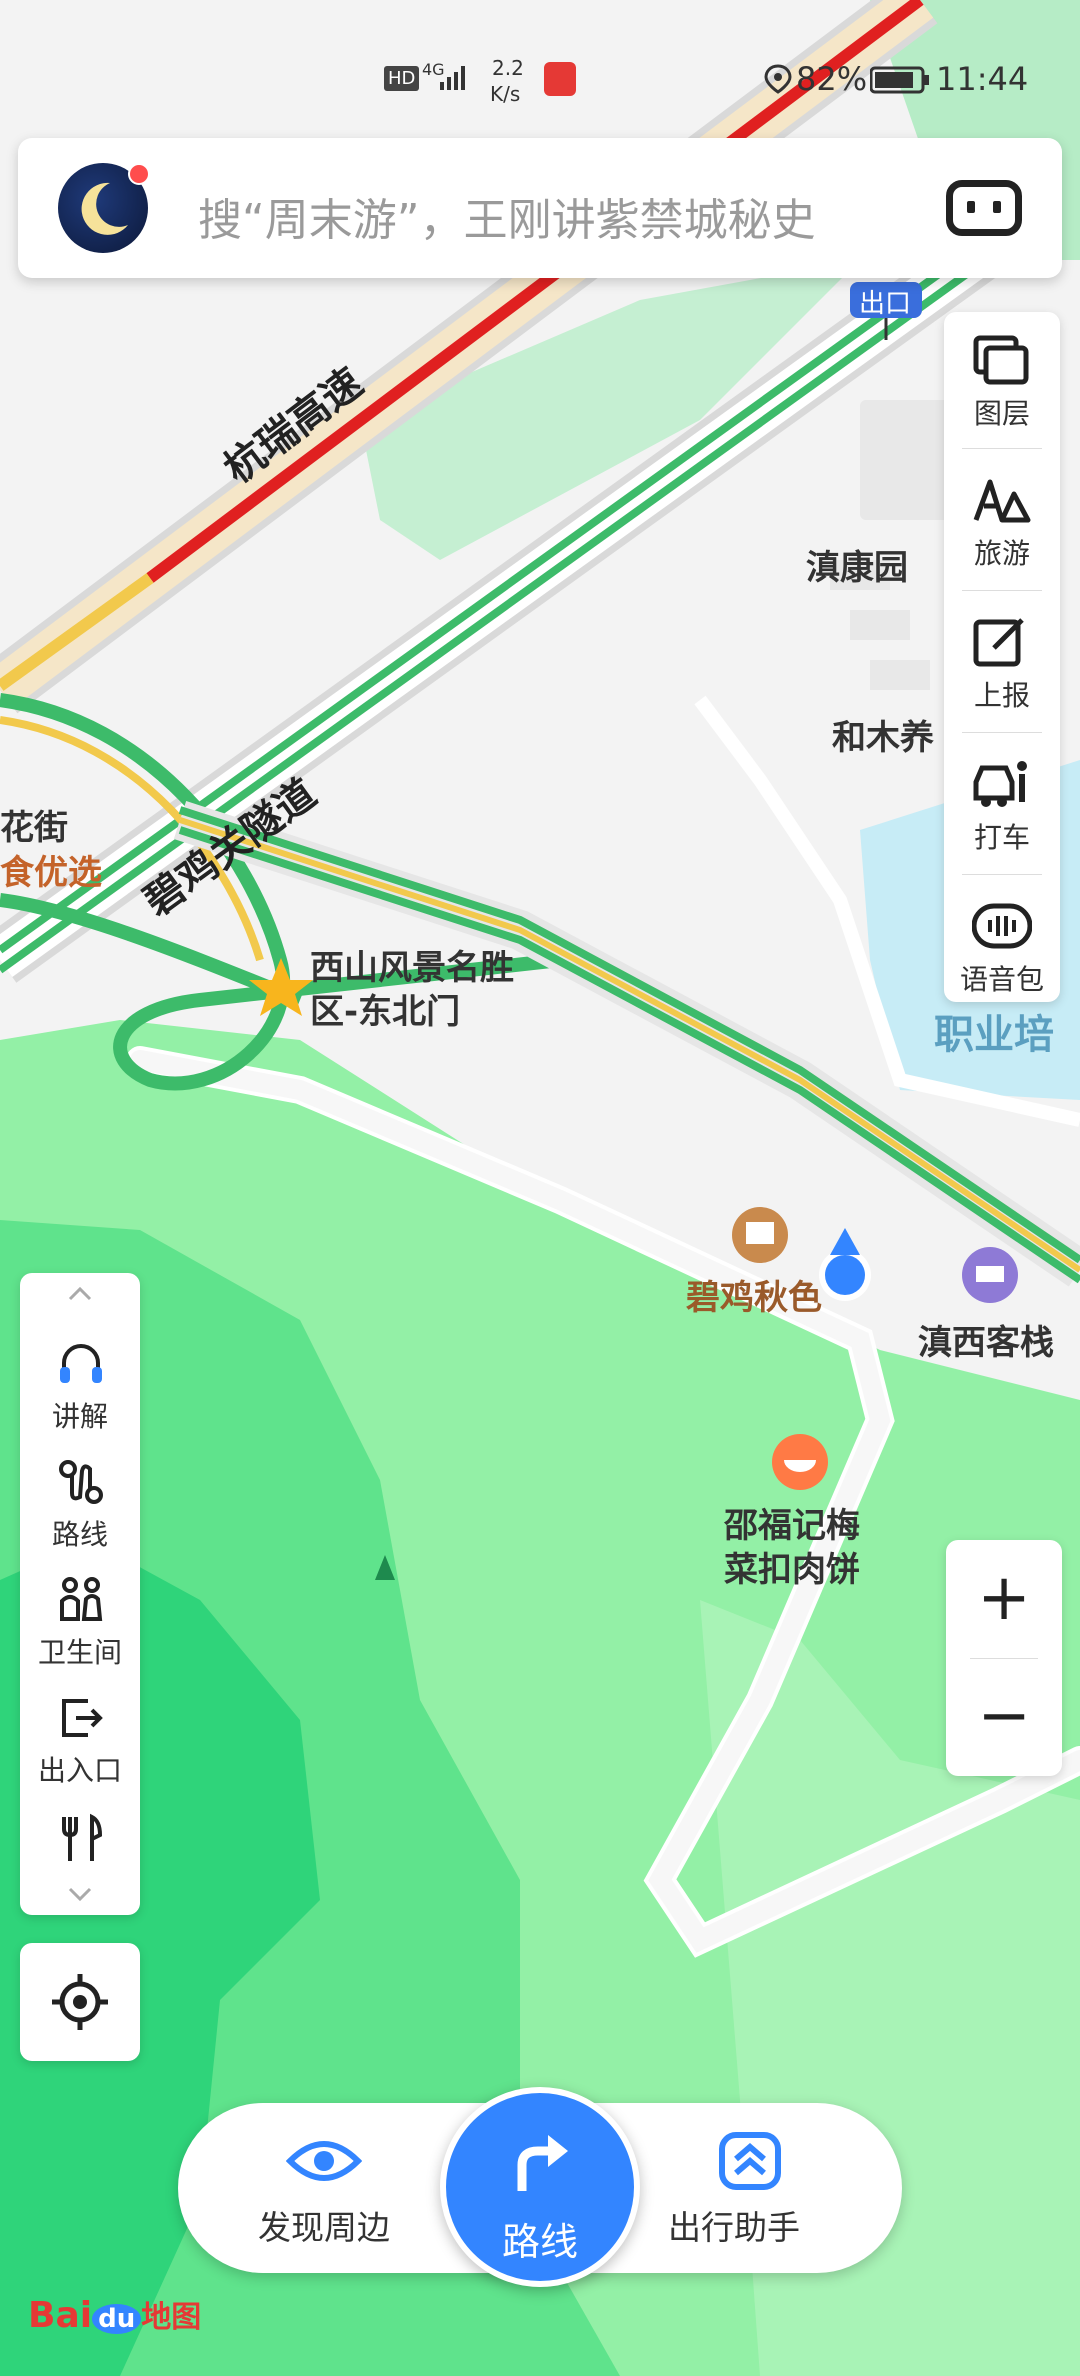 The height and width of the screenshot is (2376, 1080). I want to click on signal-icon, so click(455, 79).